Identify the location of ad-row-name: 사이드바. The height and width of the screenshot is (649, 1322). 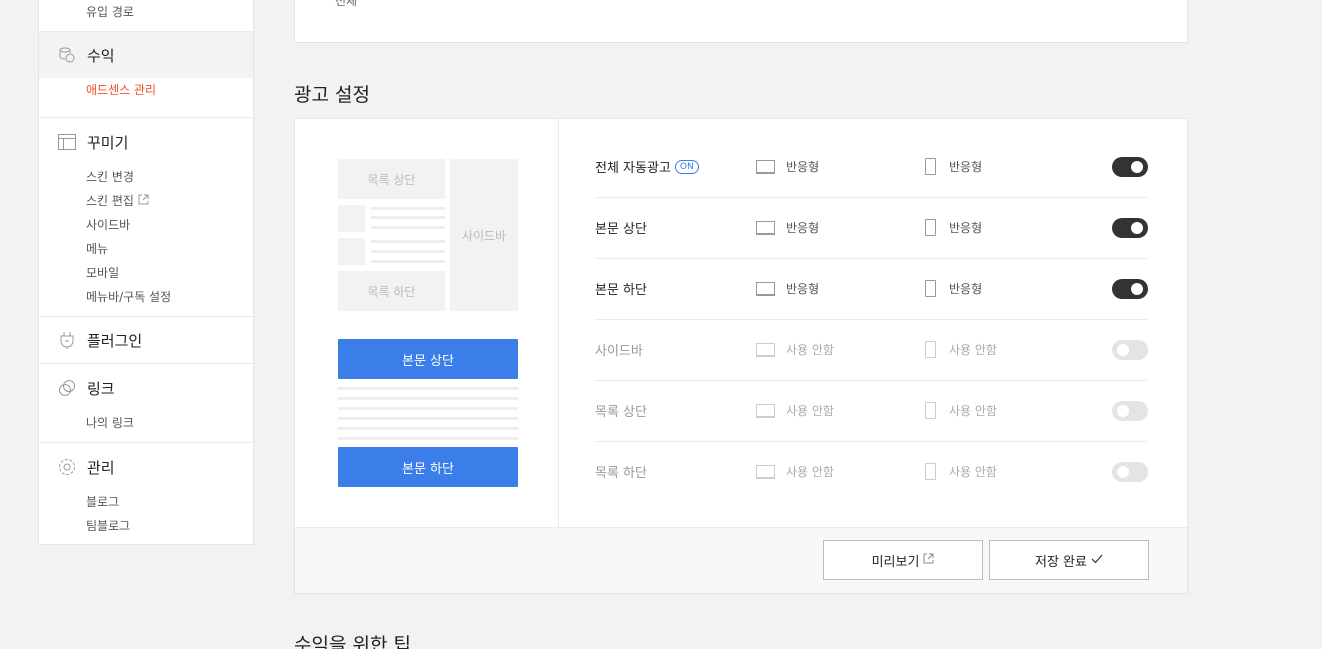
(619, 351).